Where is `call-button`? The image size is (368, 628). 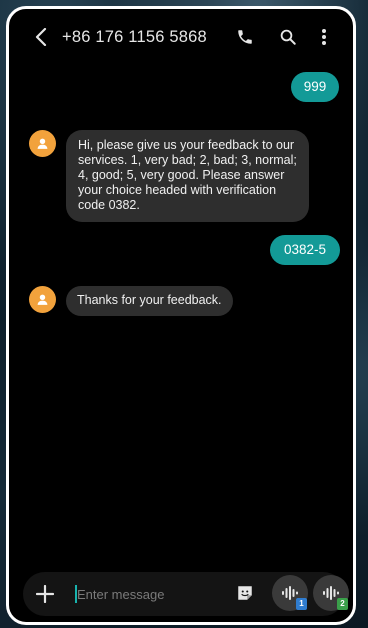 call-button is located at coordinates (245, 37).